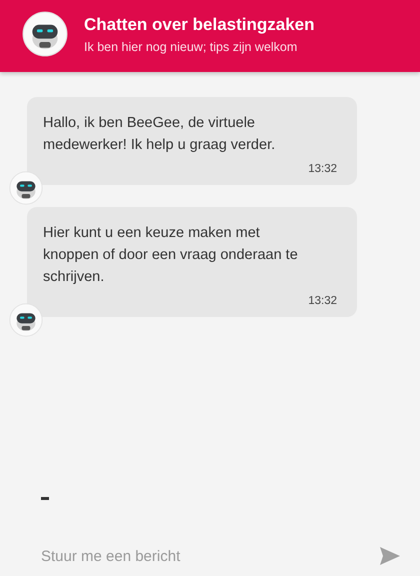 Image resolution: width=420 pixels, height=576 pixels. What do you see at coordinates (159, 134) in the screenshot?
I see `message-text: Hallo, ik ben BeeGee, de virtuele medewerker! Ik help u graag verder.` at bounding box center [159, 134].